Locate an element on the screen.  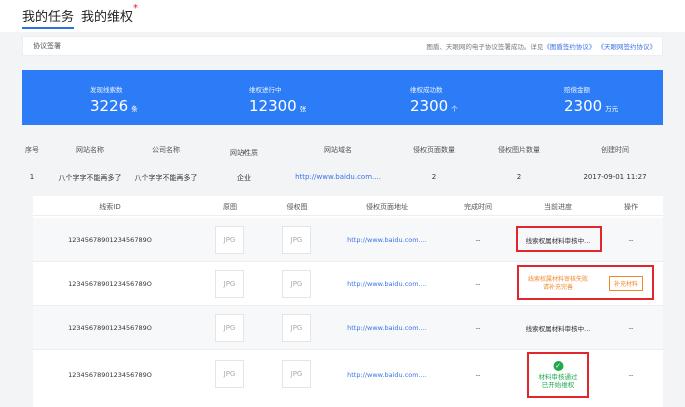
tab-label: 我的任务 is located at coordinates (48, 17).